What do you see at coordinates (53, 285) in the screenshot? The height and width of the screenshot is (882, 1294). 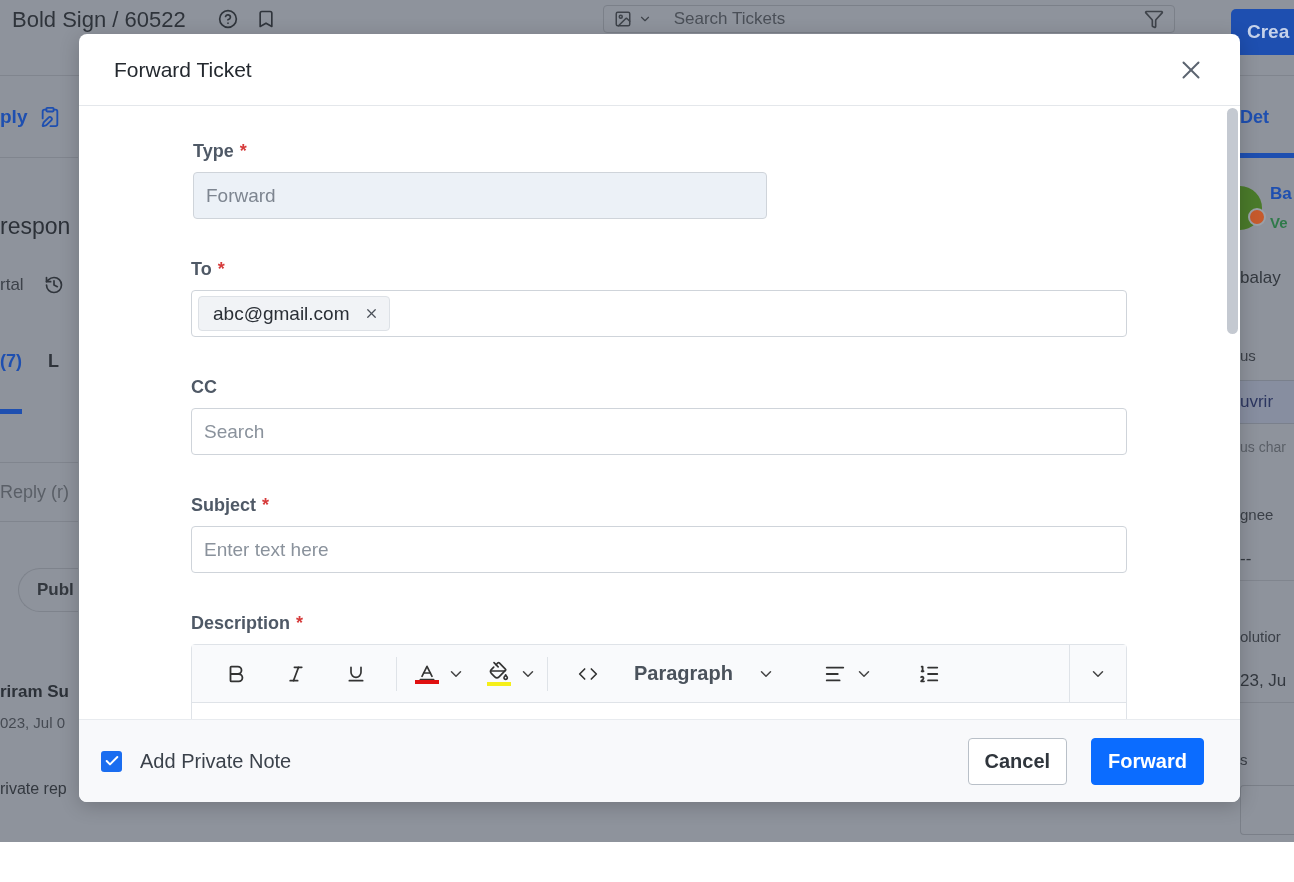 I see `history-icon` at bounding box center [53, 285].